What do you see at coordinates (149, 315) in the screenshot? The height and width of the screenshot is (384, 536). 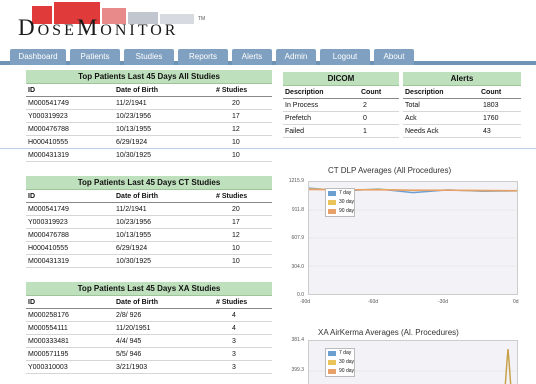 I see `table-row: M000258176 2/8/ 926 4` at bounding box center [149, 315].